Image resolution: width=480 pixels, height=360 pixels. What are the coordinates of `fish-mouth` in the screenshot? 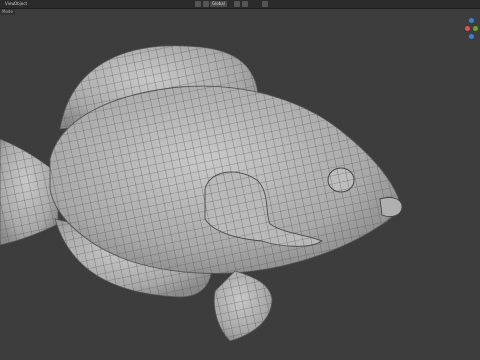 It's located at (391, 207).